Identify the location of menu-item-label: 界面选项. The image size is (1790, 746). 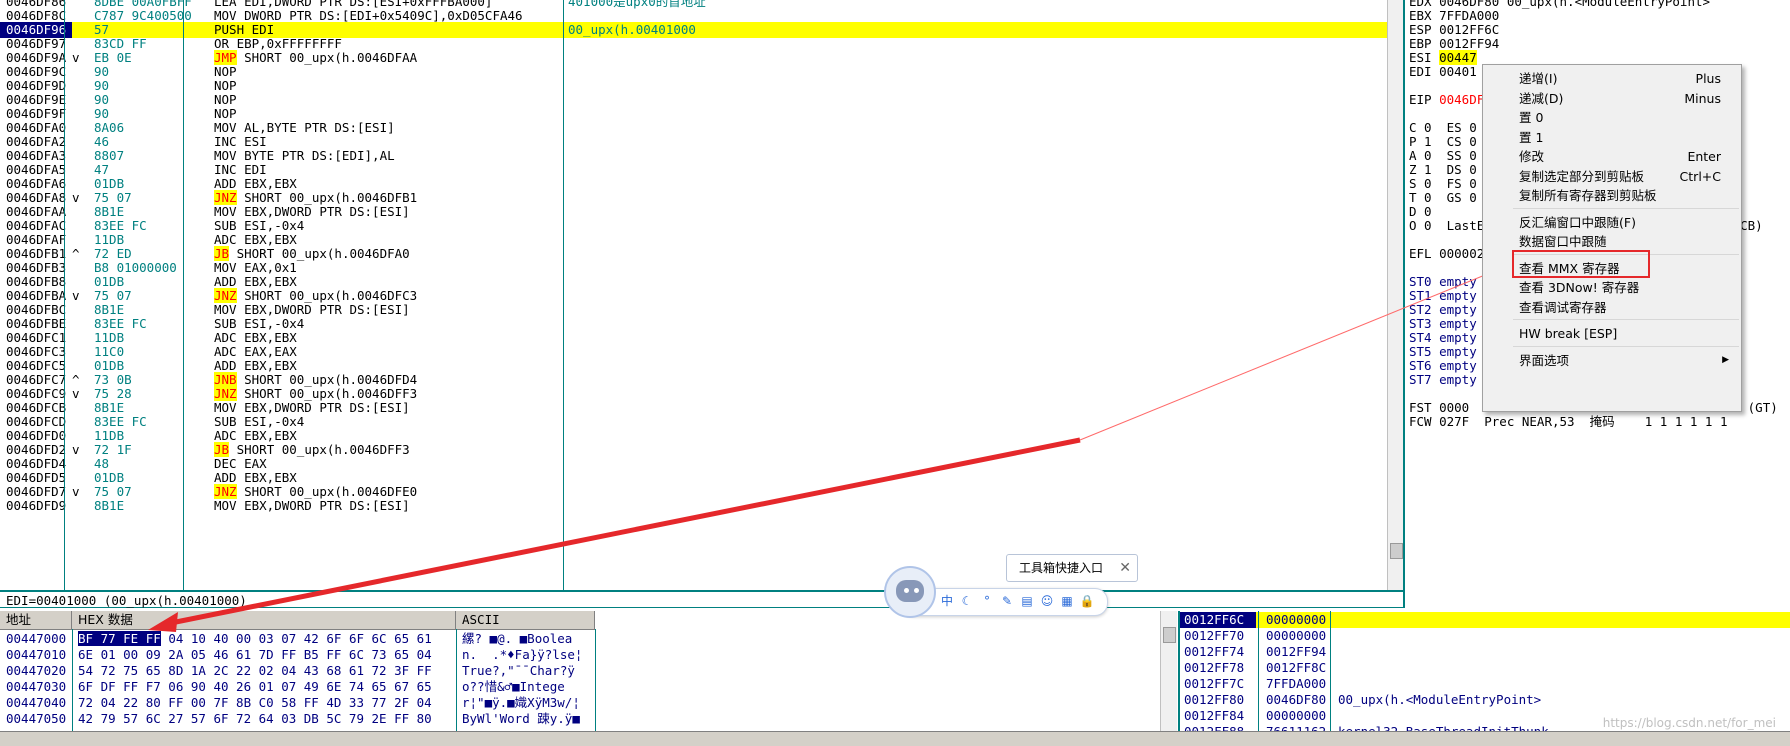
(1544, 360).